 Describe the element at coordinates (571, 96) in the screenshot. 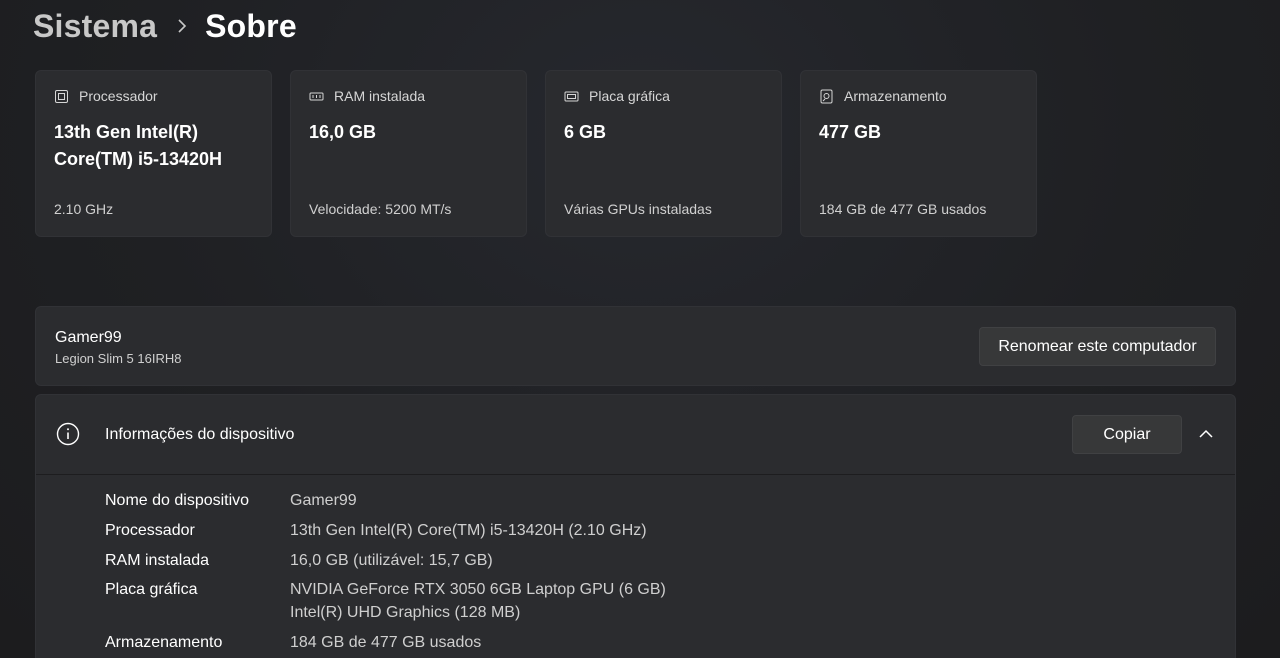

I see `graphics-card-icon` at that location.